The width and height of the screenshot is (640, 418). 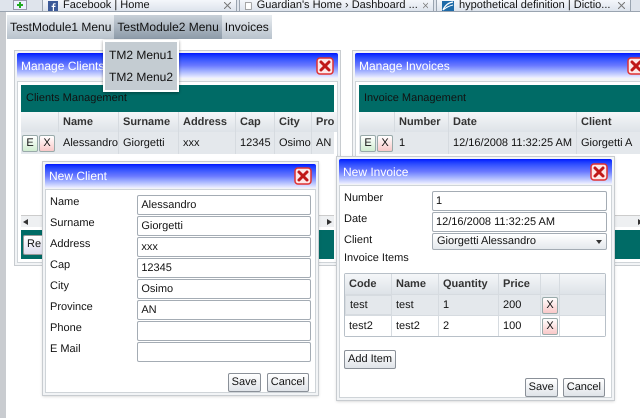 What do you see at coordinates (25, 221) in the screenshot?
I see `scroll-left-icon` at bounding box center [25, 221].